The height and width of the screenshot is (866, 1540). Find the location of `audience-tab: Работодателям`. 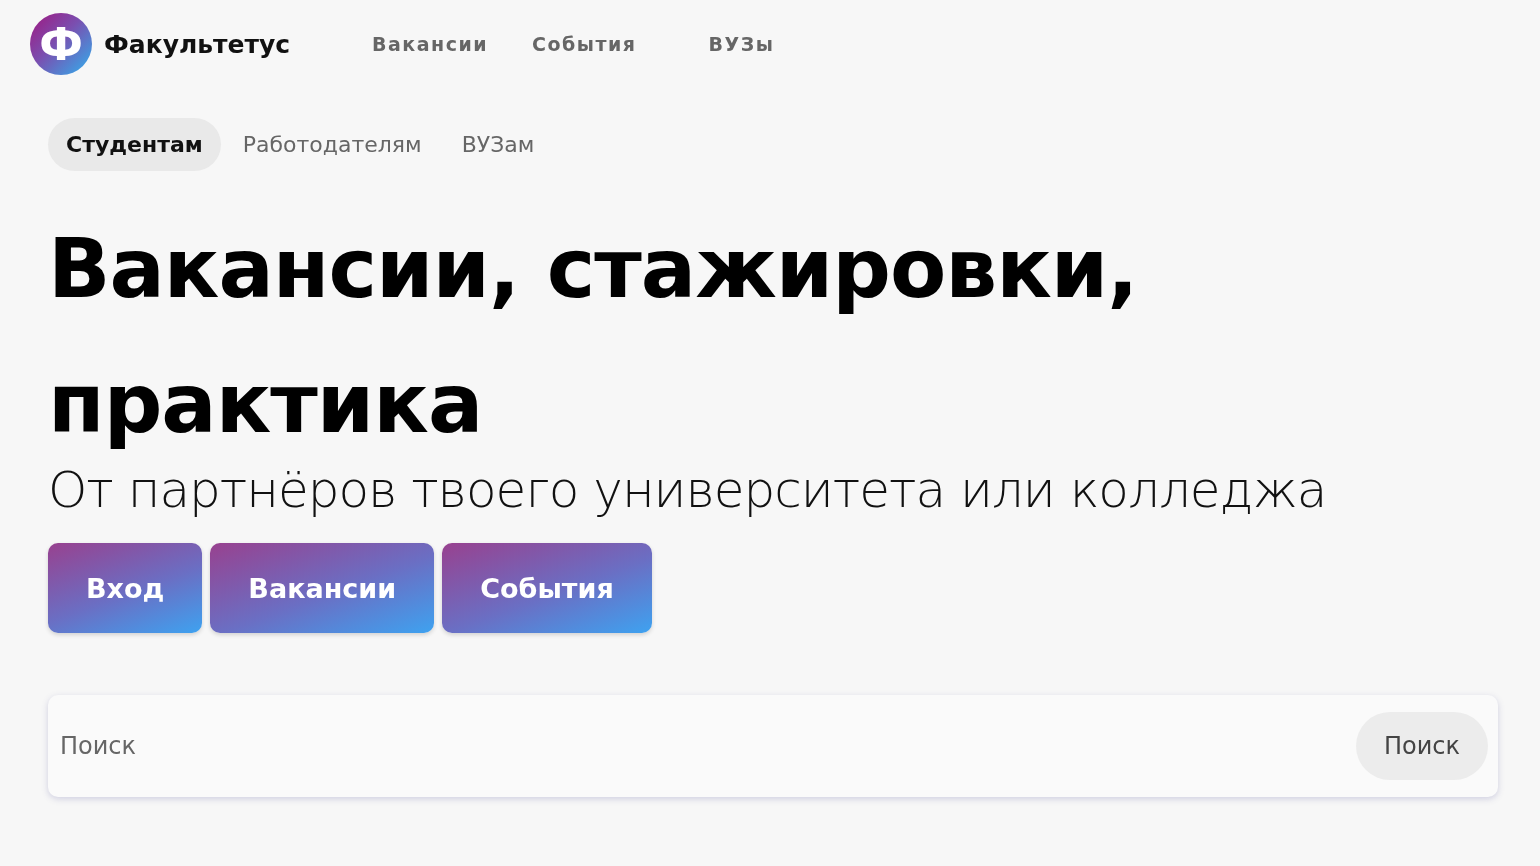

audience-tab: Работодателям is located at coordinates (332, 144).